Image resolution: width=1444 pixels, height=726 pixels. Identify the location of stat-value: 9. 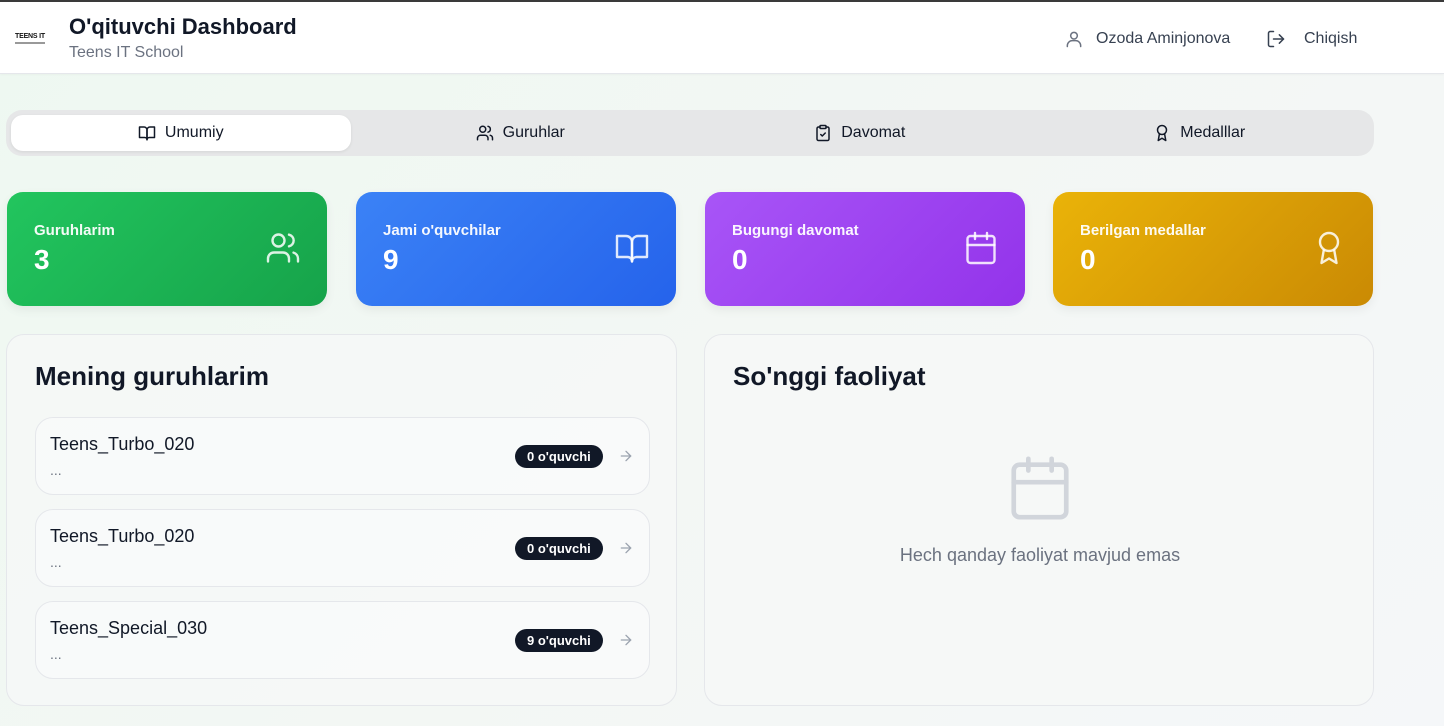
(391, 259).